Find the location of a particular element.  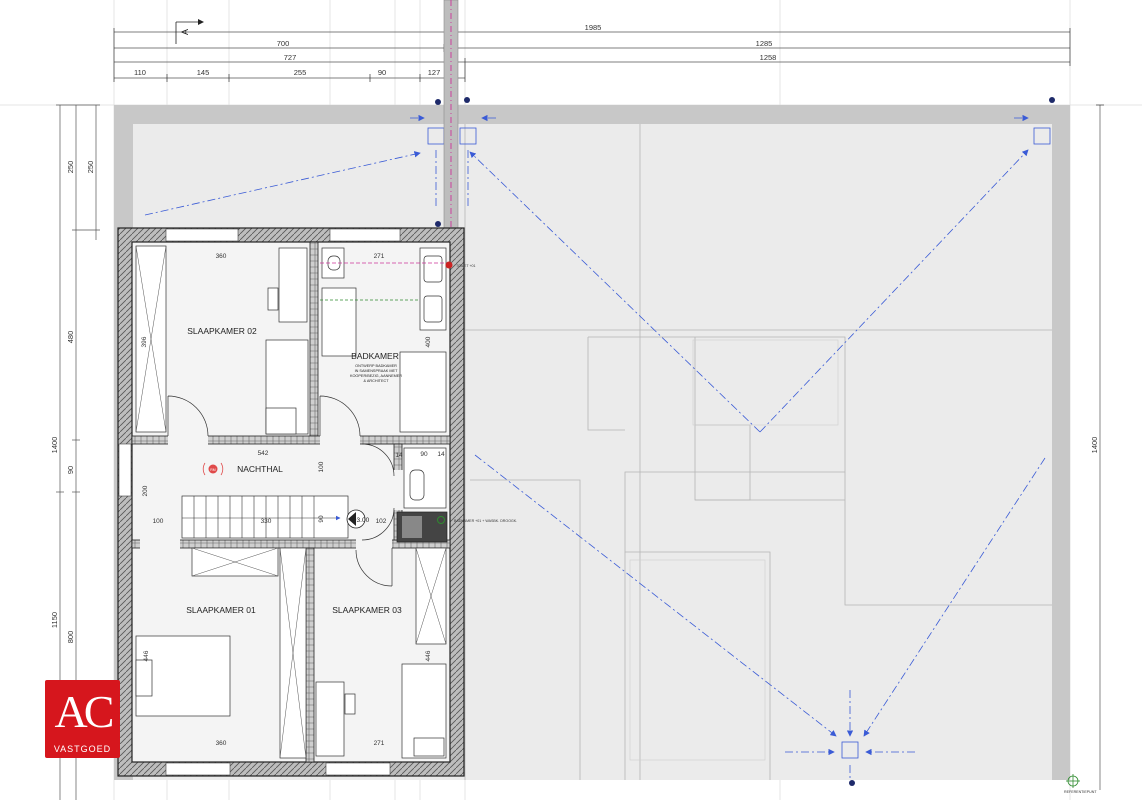

dim-800: 800 is located at coordinates (70, 637).